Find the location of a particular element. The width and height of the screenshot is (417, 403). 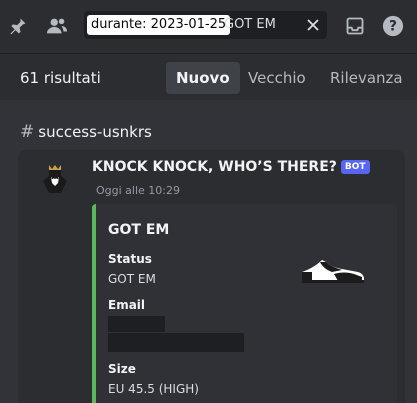

search-results-header: 61 risultati Nuovo Vecchio Rilevanza is located at coordinates (208, 76).